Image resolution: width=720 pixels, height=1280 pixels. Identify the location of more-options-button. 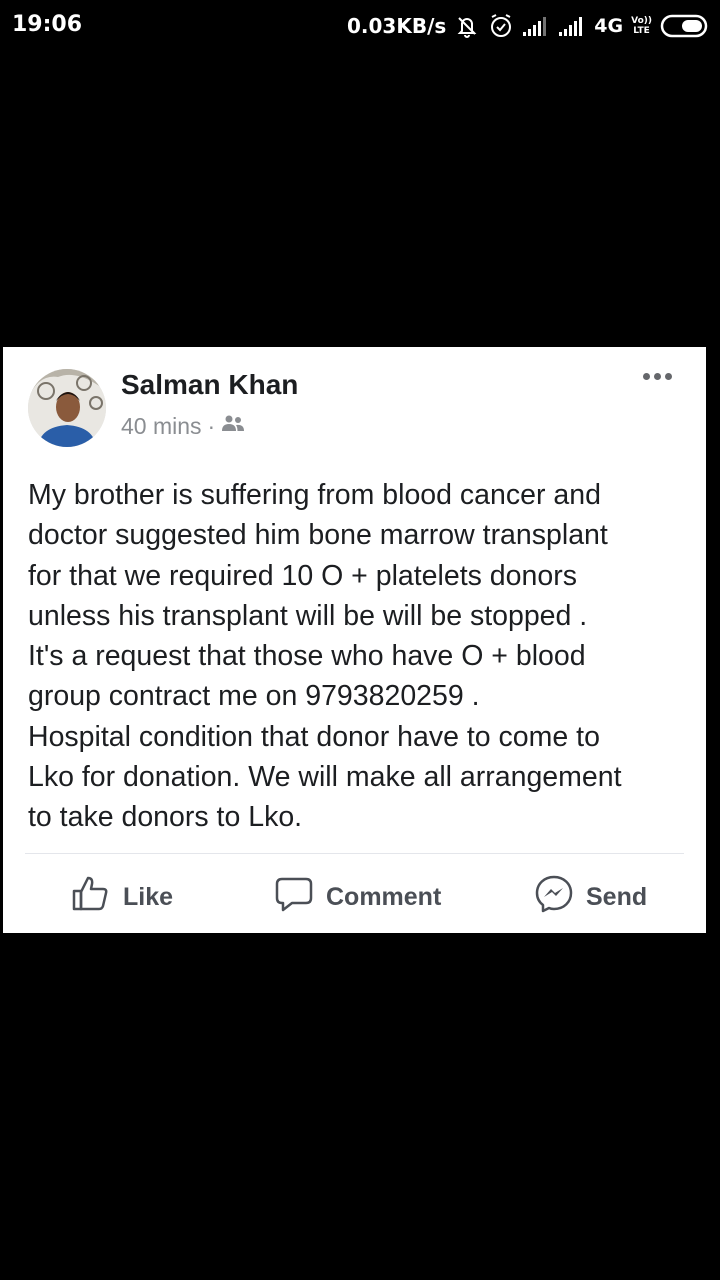
(657, 376).